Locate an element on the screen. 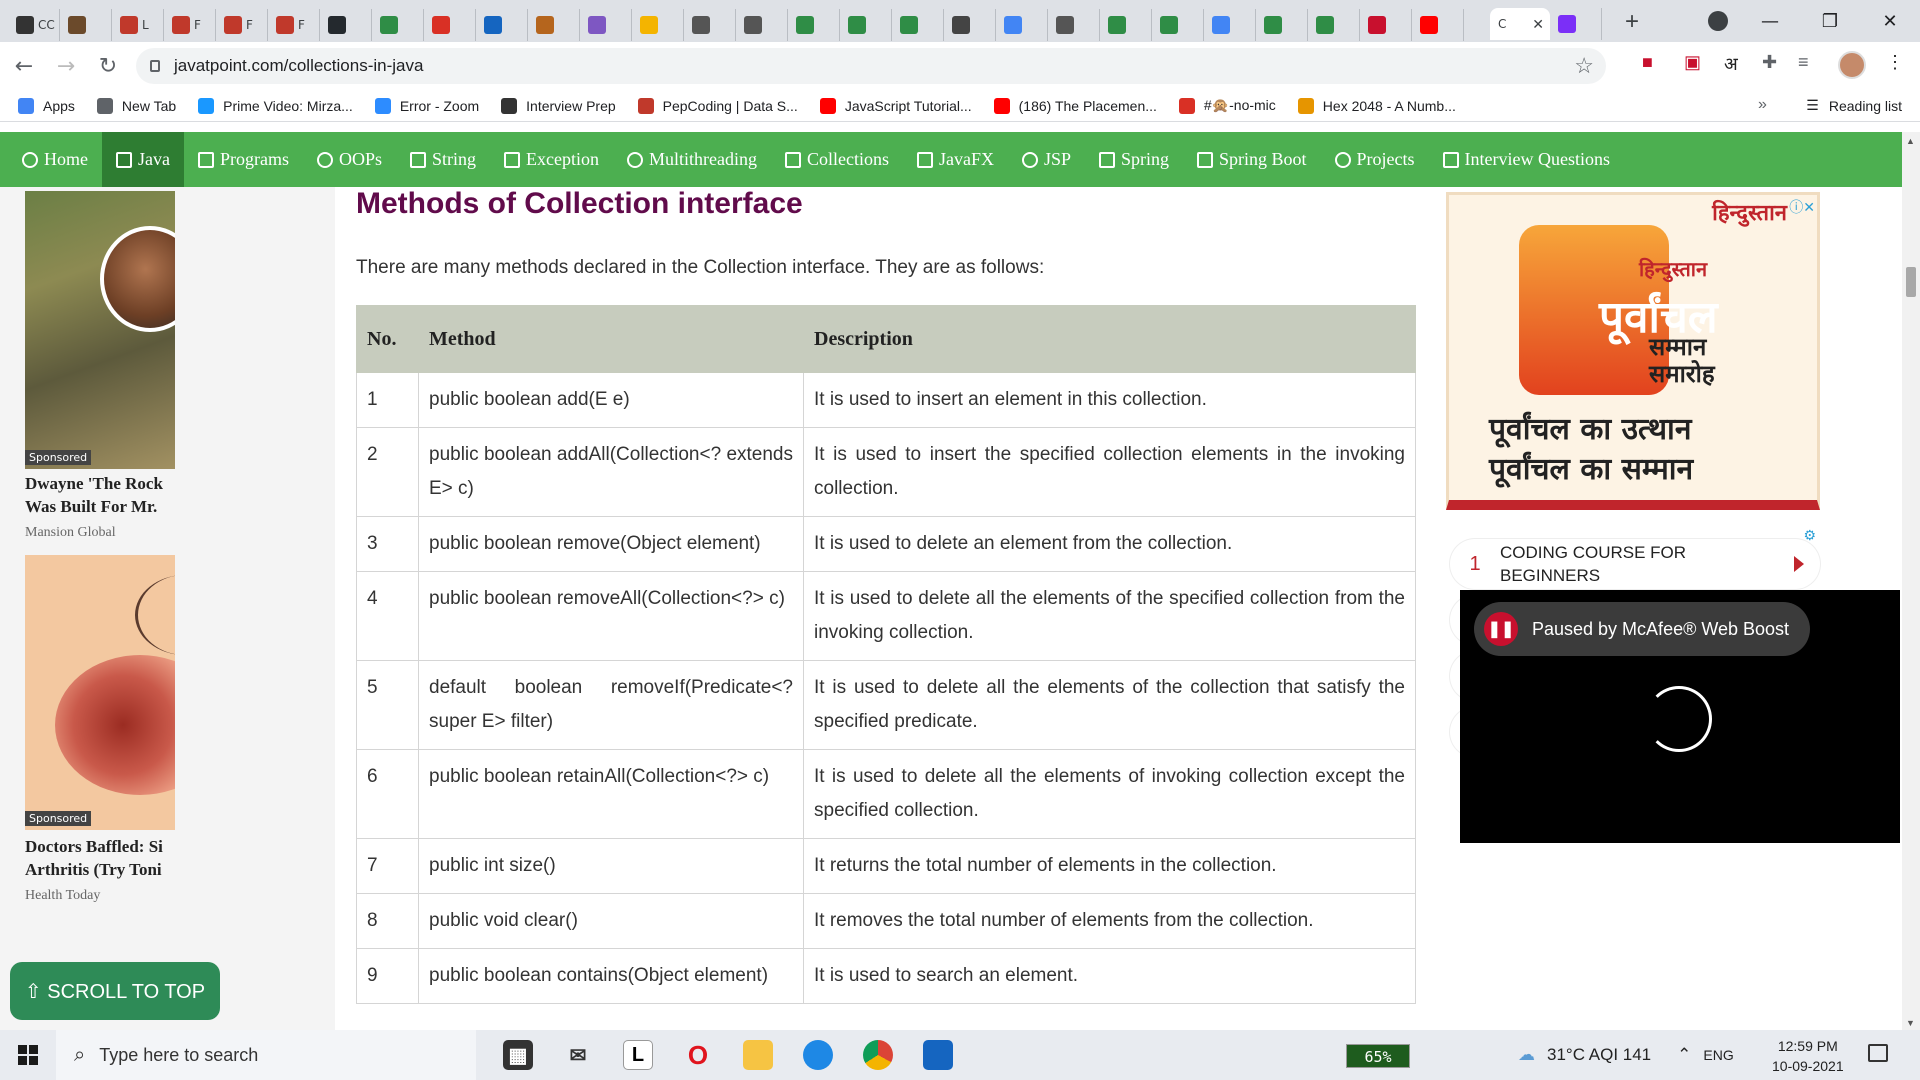 This screenshot has height=1080, width=1920. nav-item-string: String is located at coordinates (443, 159).